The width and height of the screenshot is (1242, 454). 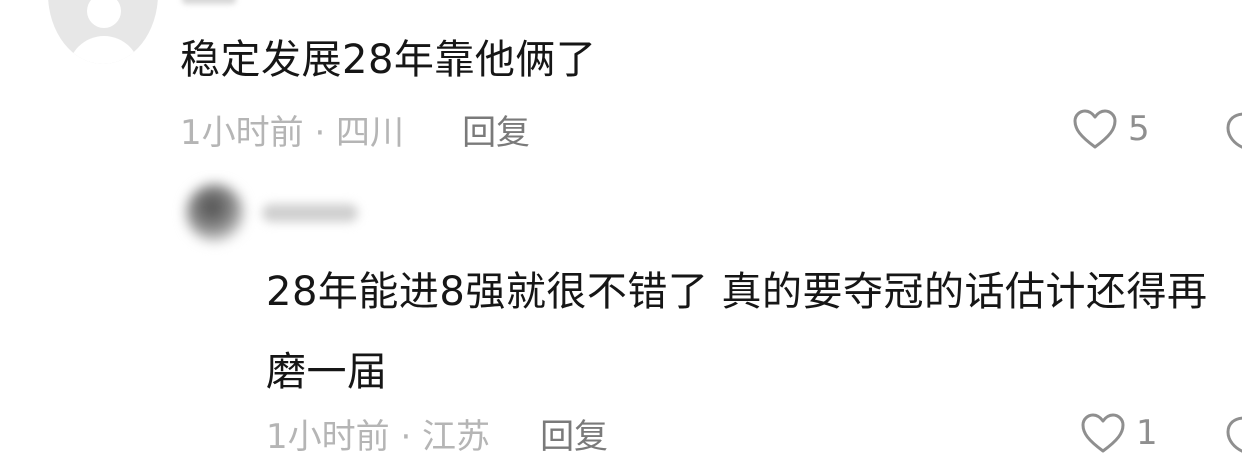 What do you see at coordinates (215, 213) in the screenshot?
I see `reply-avatar` at bounding box center [215, 213].